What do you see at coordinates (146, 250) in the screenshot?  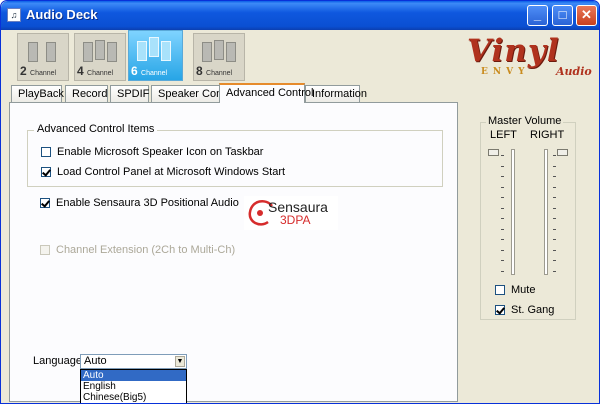 I see `channel-extension-label: Channel Extension (2Ch to Multi-Ch)` at bounding box center [146, 250].